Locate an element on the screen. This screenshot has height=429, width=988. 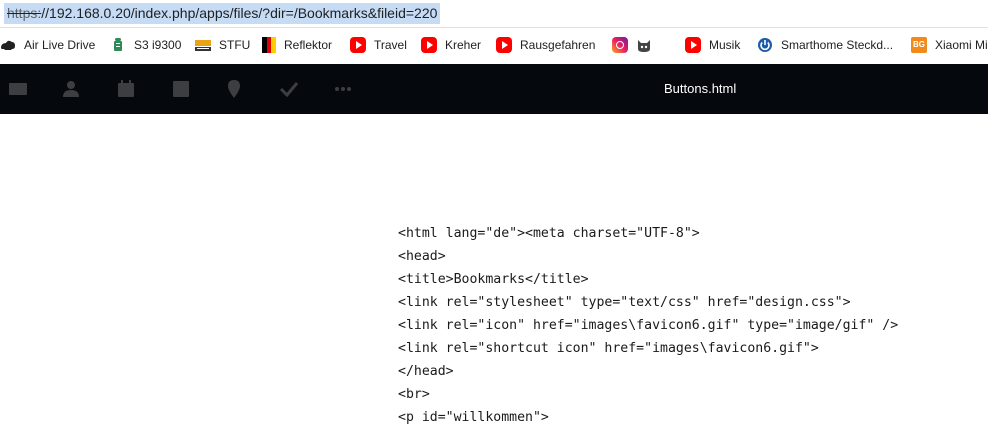
power-icon is located at coordinates (765, 45).